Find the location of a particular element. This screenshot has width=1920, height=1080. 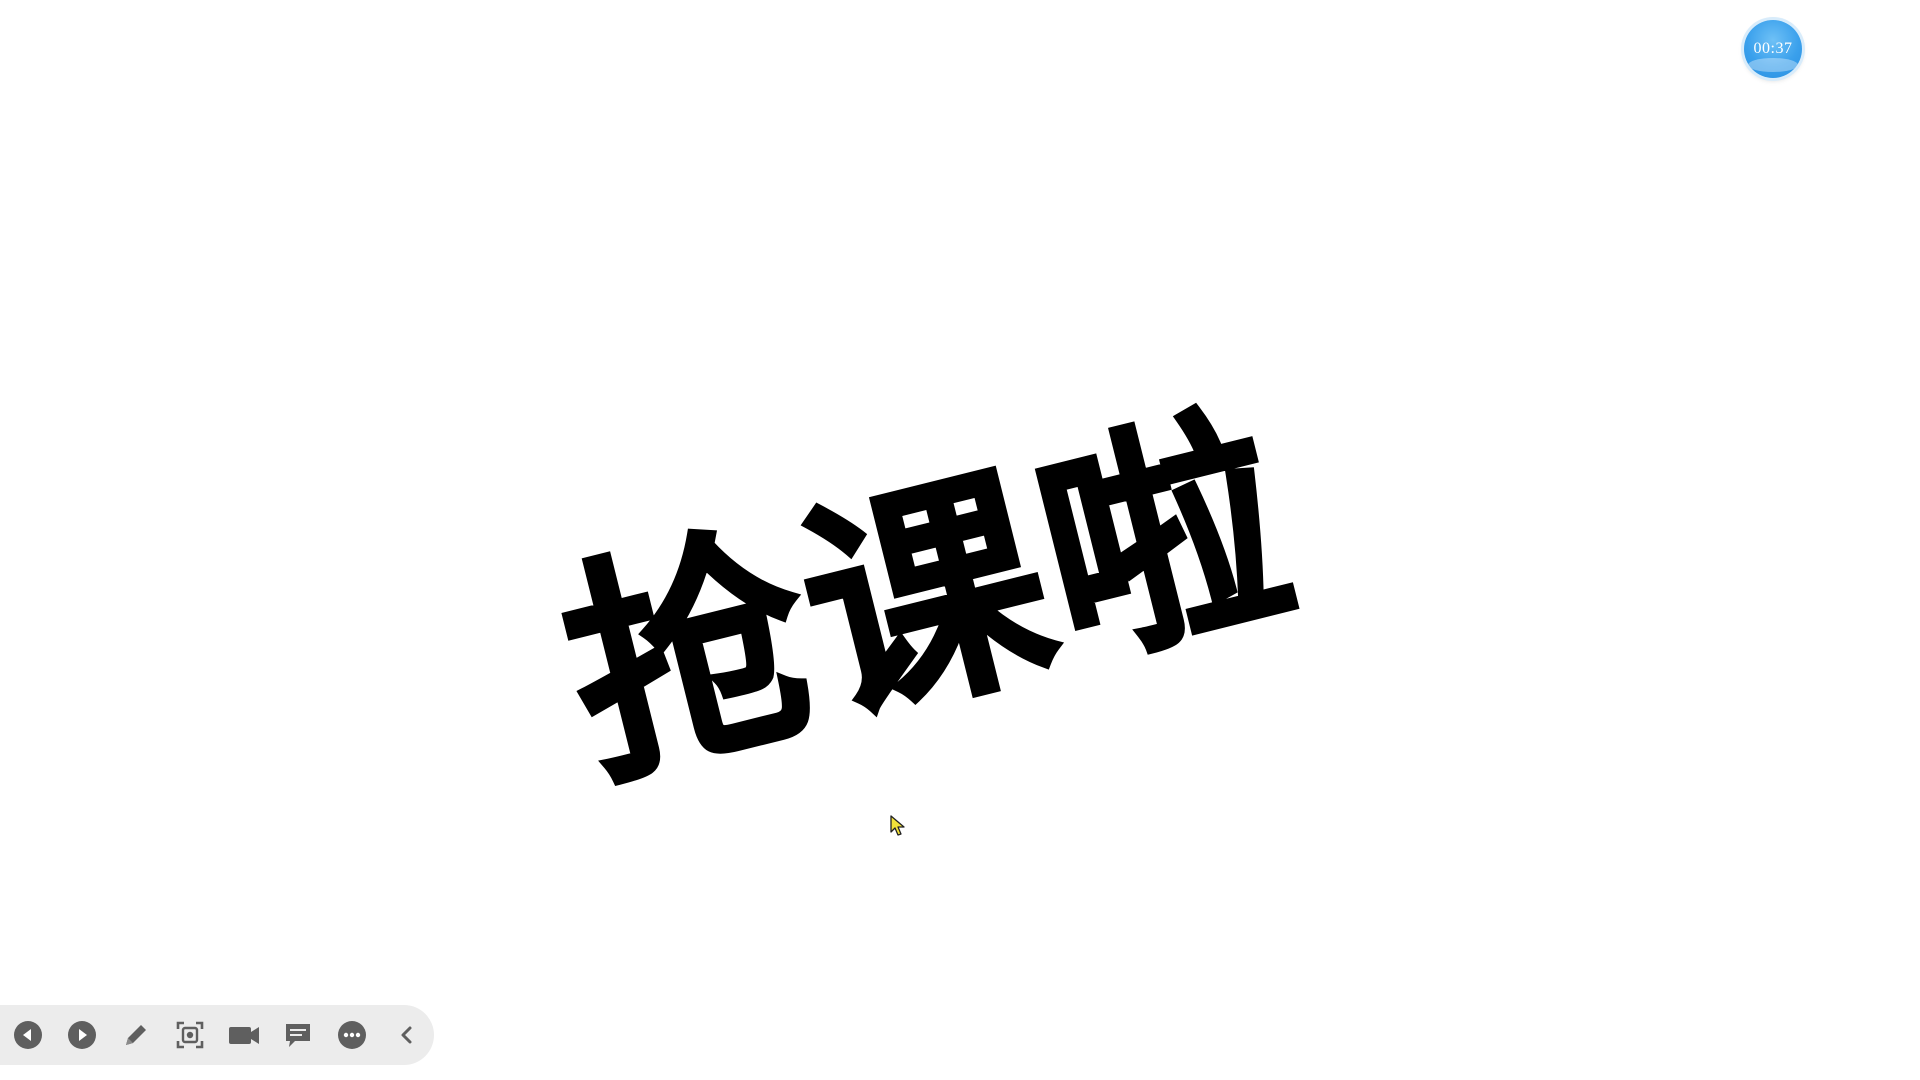

more-button is located at coordinates (352, 1035).